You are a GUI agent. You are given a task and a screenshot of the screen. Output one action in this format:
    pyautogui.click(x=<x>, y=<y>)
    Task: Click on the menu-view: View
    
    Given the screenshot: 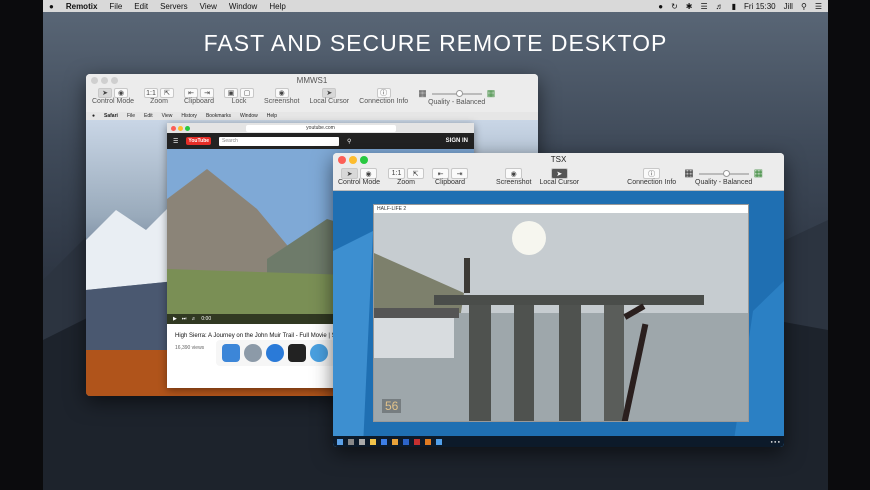 What is the action you would take?
    pyautogui.click(x=208, y=6)
    